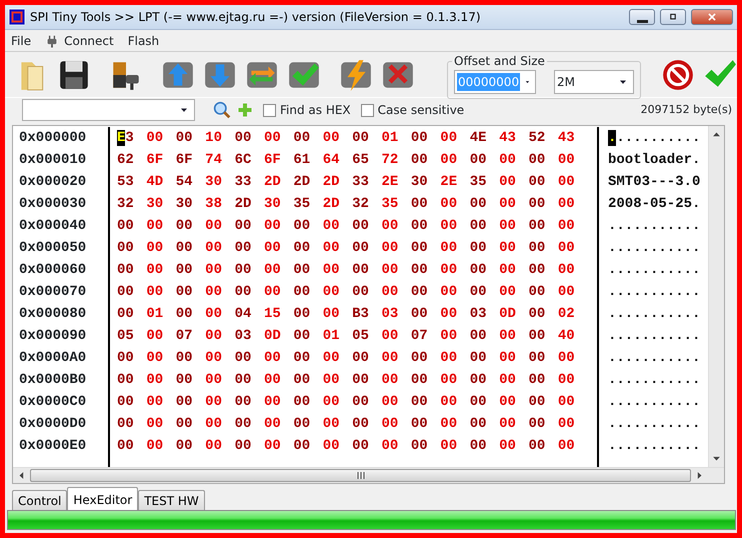 The height and width of the screenshot is (538, 742). I want to click on search-icon, so click(222, 110).